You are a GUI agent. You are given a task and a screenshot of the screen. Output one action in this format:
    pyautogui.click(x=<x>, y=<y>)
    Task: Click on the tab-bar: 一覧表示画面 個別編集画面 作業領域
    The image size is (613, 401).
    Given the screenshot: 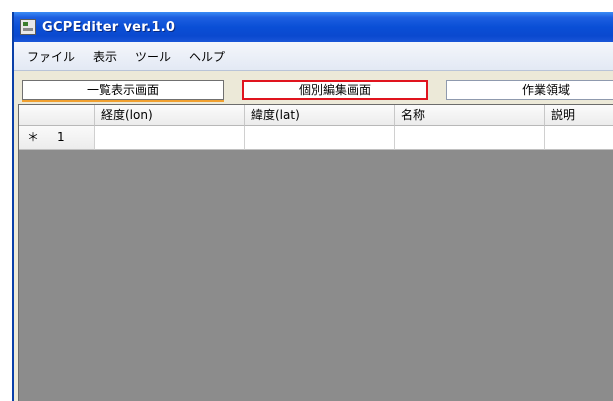 What is the action you would take?
    pyautogui.click(x=313, y=91)
    